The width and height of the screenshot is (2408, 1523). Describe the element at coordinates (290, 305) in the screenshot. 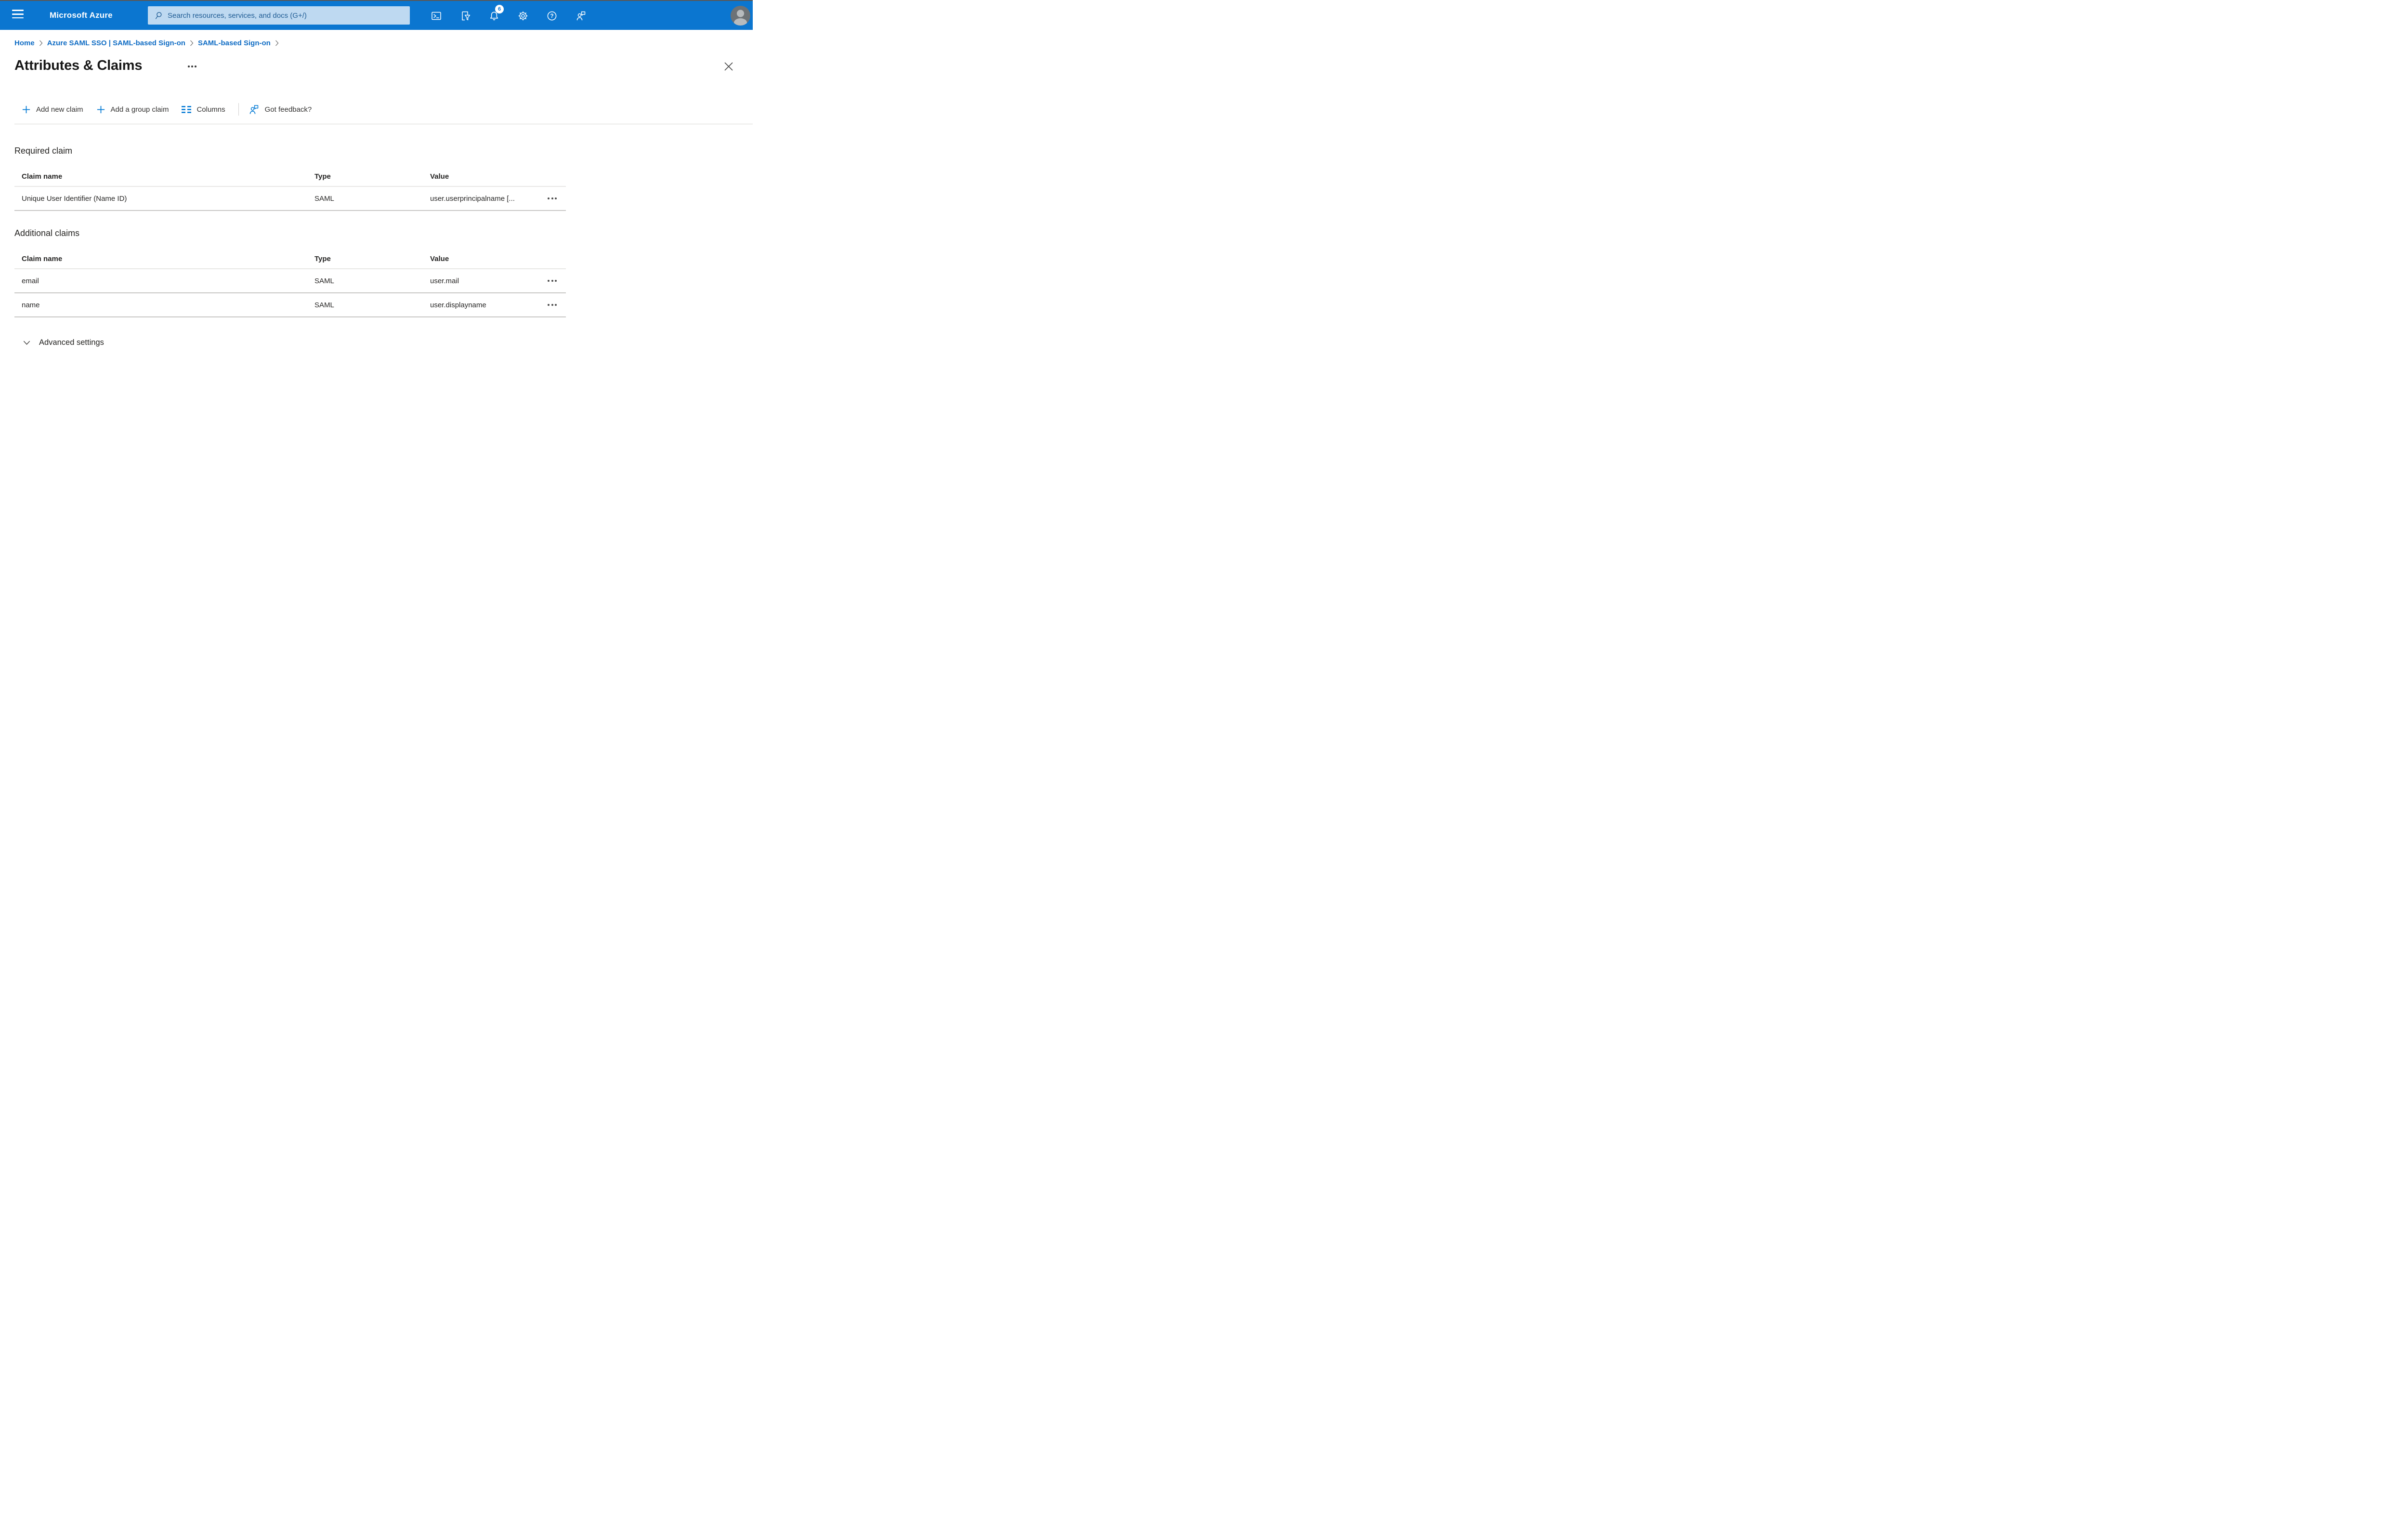

I see `table-row-name: name SAML user.displayname` at that location.